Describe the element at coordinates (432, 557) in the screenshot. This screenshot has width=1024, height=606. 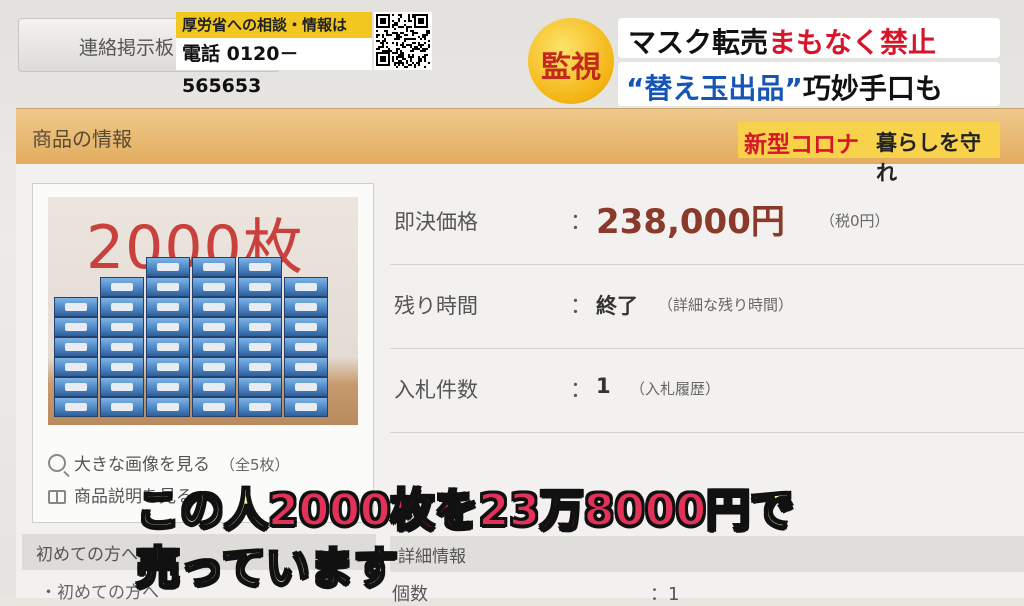
I see `detail-info-title: 詳細情報` at that location.